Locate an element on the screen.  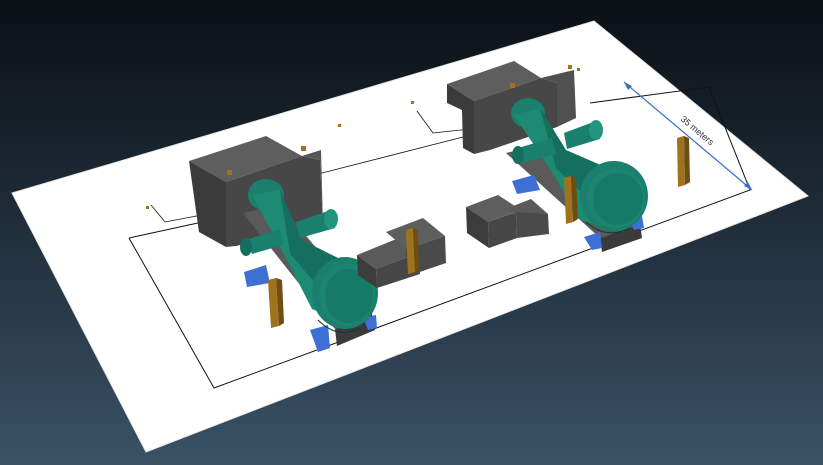
horn-front-bell-inner is located at coordinates (618, 199).